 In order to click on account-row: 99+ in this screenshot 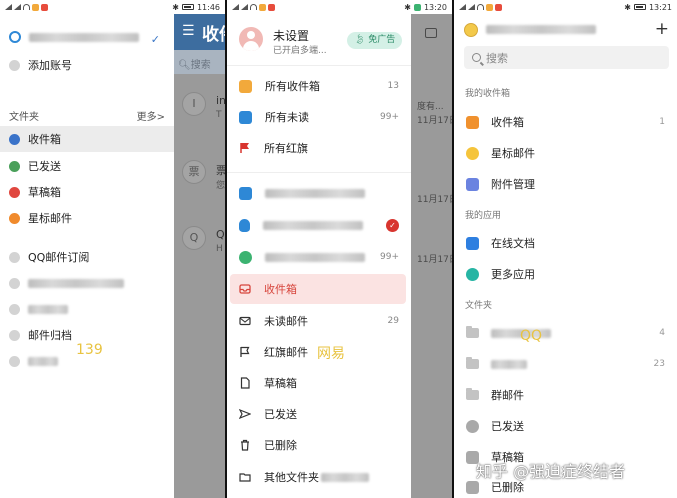, I will do `click(319, 257)`.